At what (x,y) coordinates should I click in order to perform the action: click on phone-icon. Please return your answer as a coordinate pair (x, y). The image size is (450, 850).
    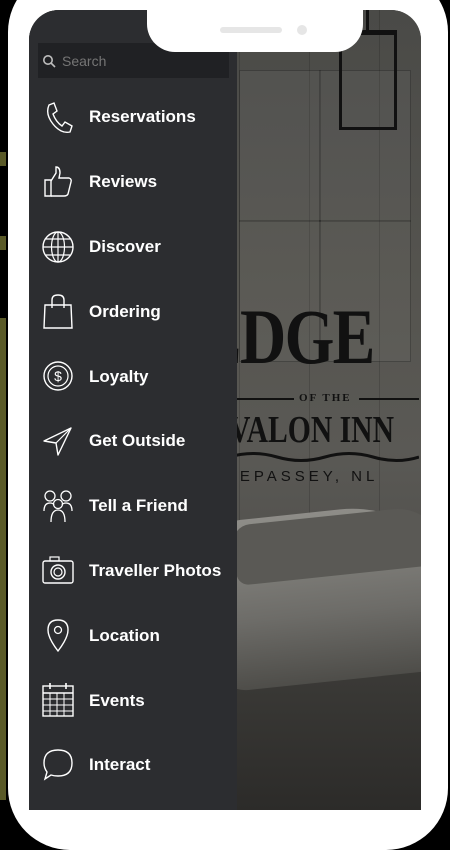
    Looking at the image, I should click on (59, 118).